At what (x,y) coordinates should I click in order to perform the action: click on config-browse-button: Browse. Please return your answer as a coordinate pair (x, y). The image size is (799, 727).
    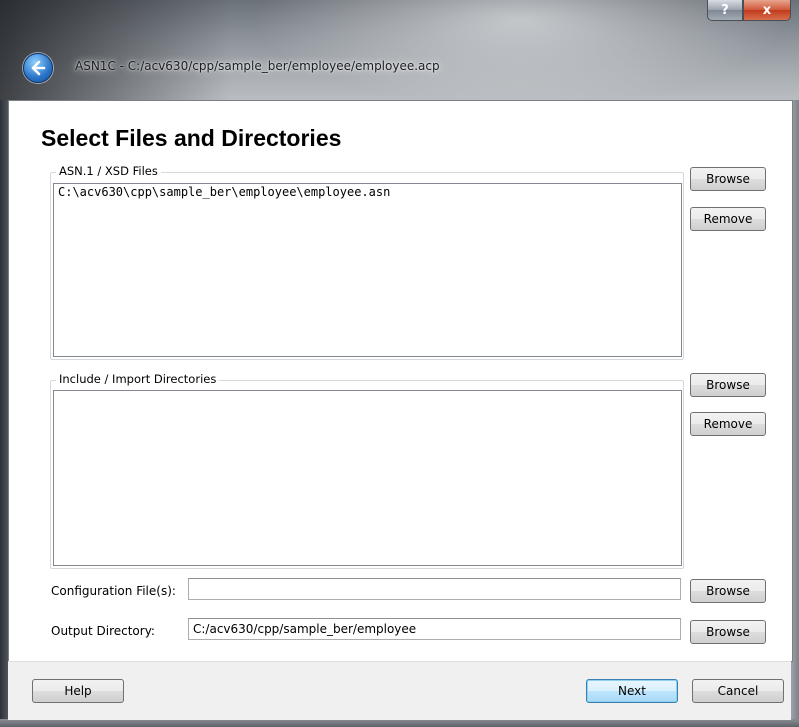
    Looking at the image, I should click on (728, 591).